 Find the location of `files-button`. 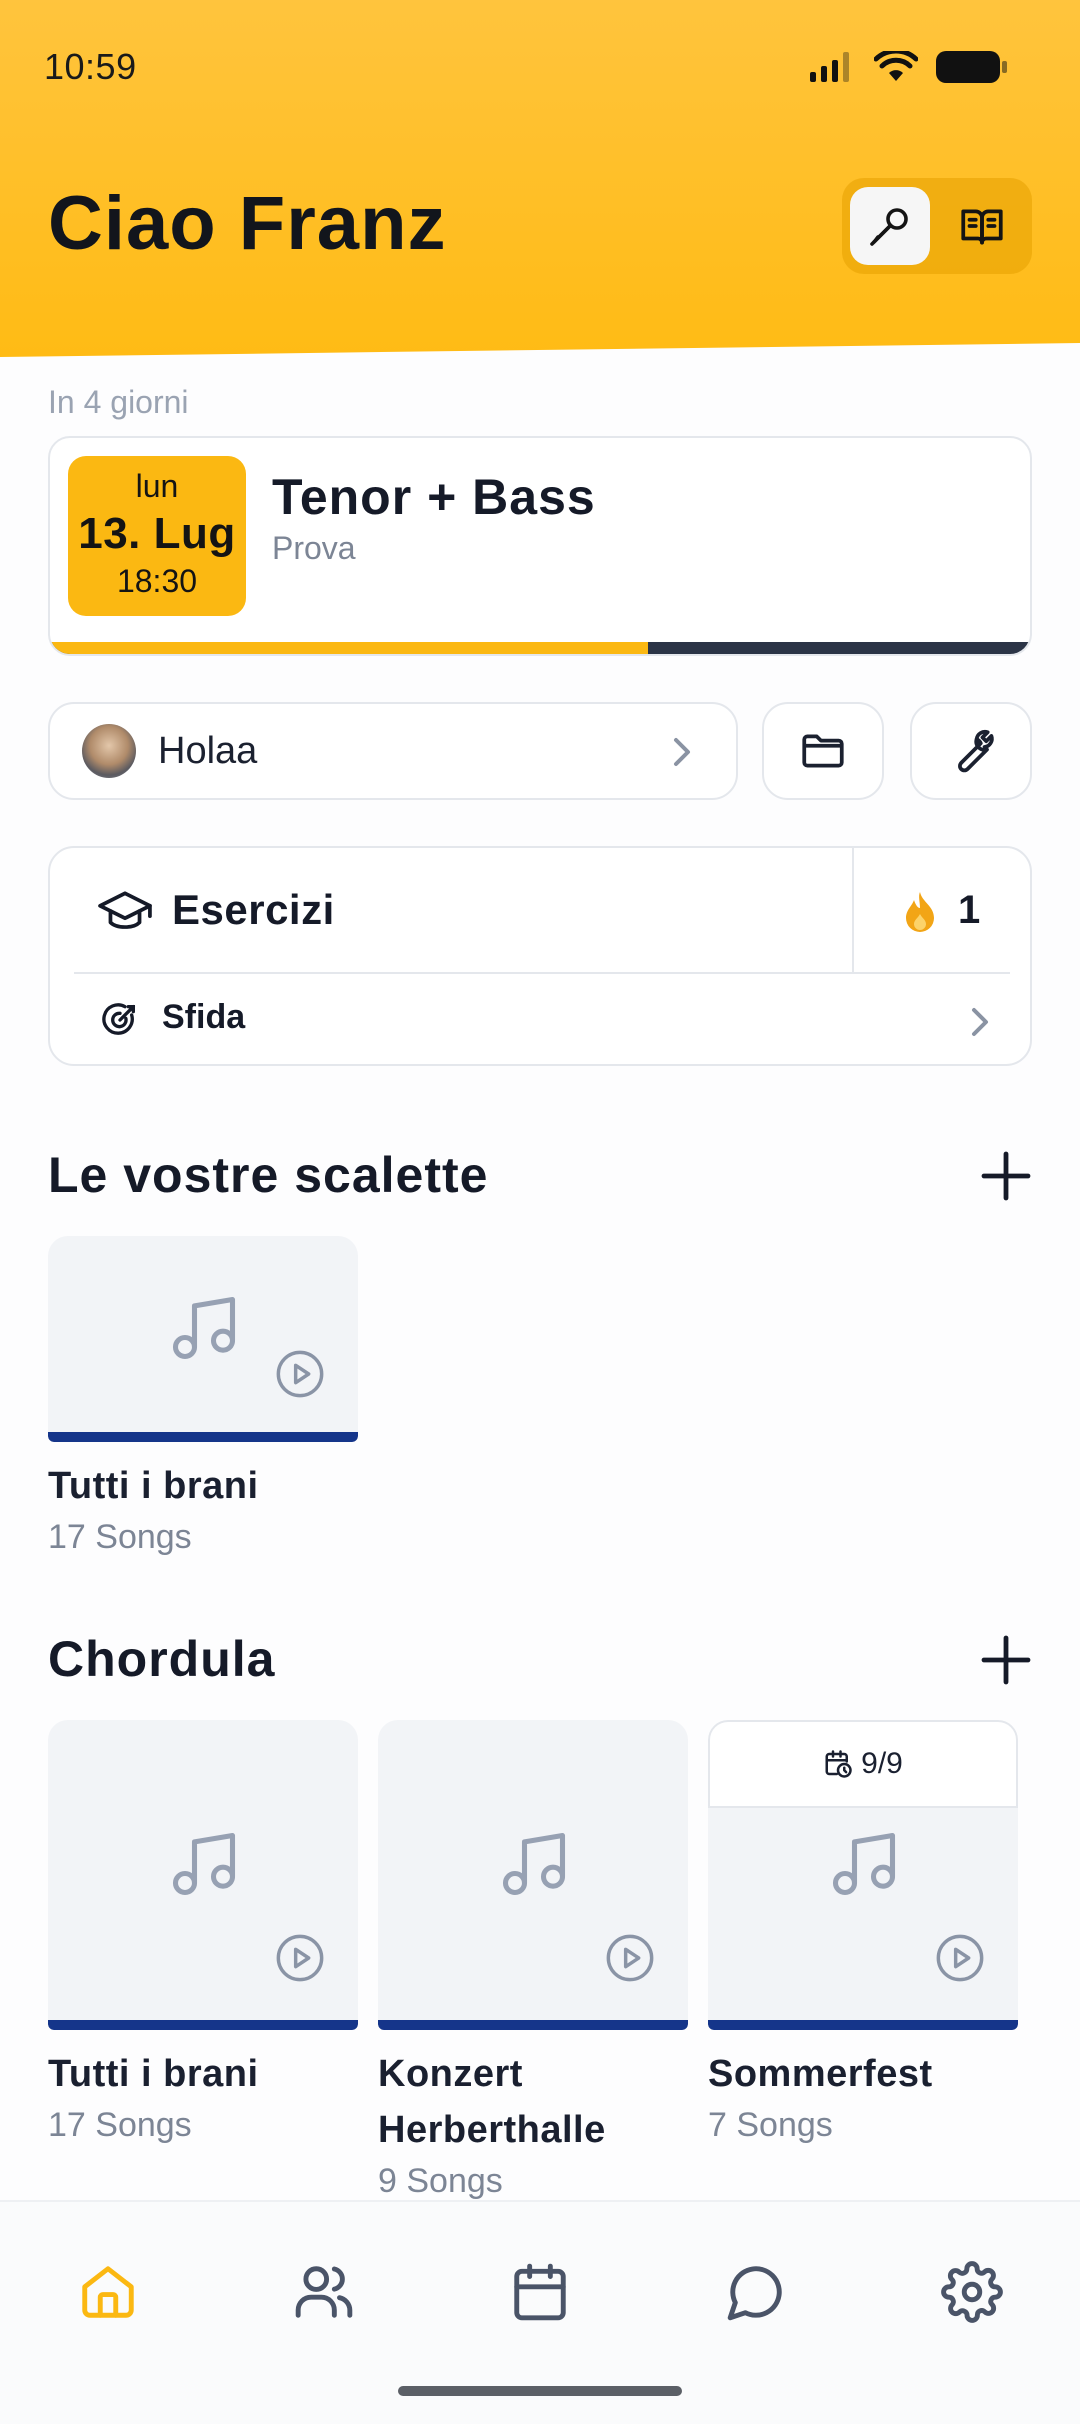

files-button is located at coordinates (823, 751).